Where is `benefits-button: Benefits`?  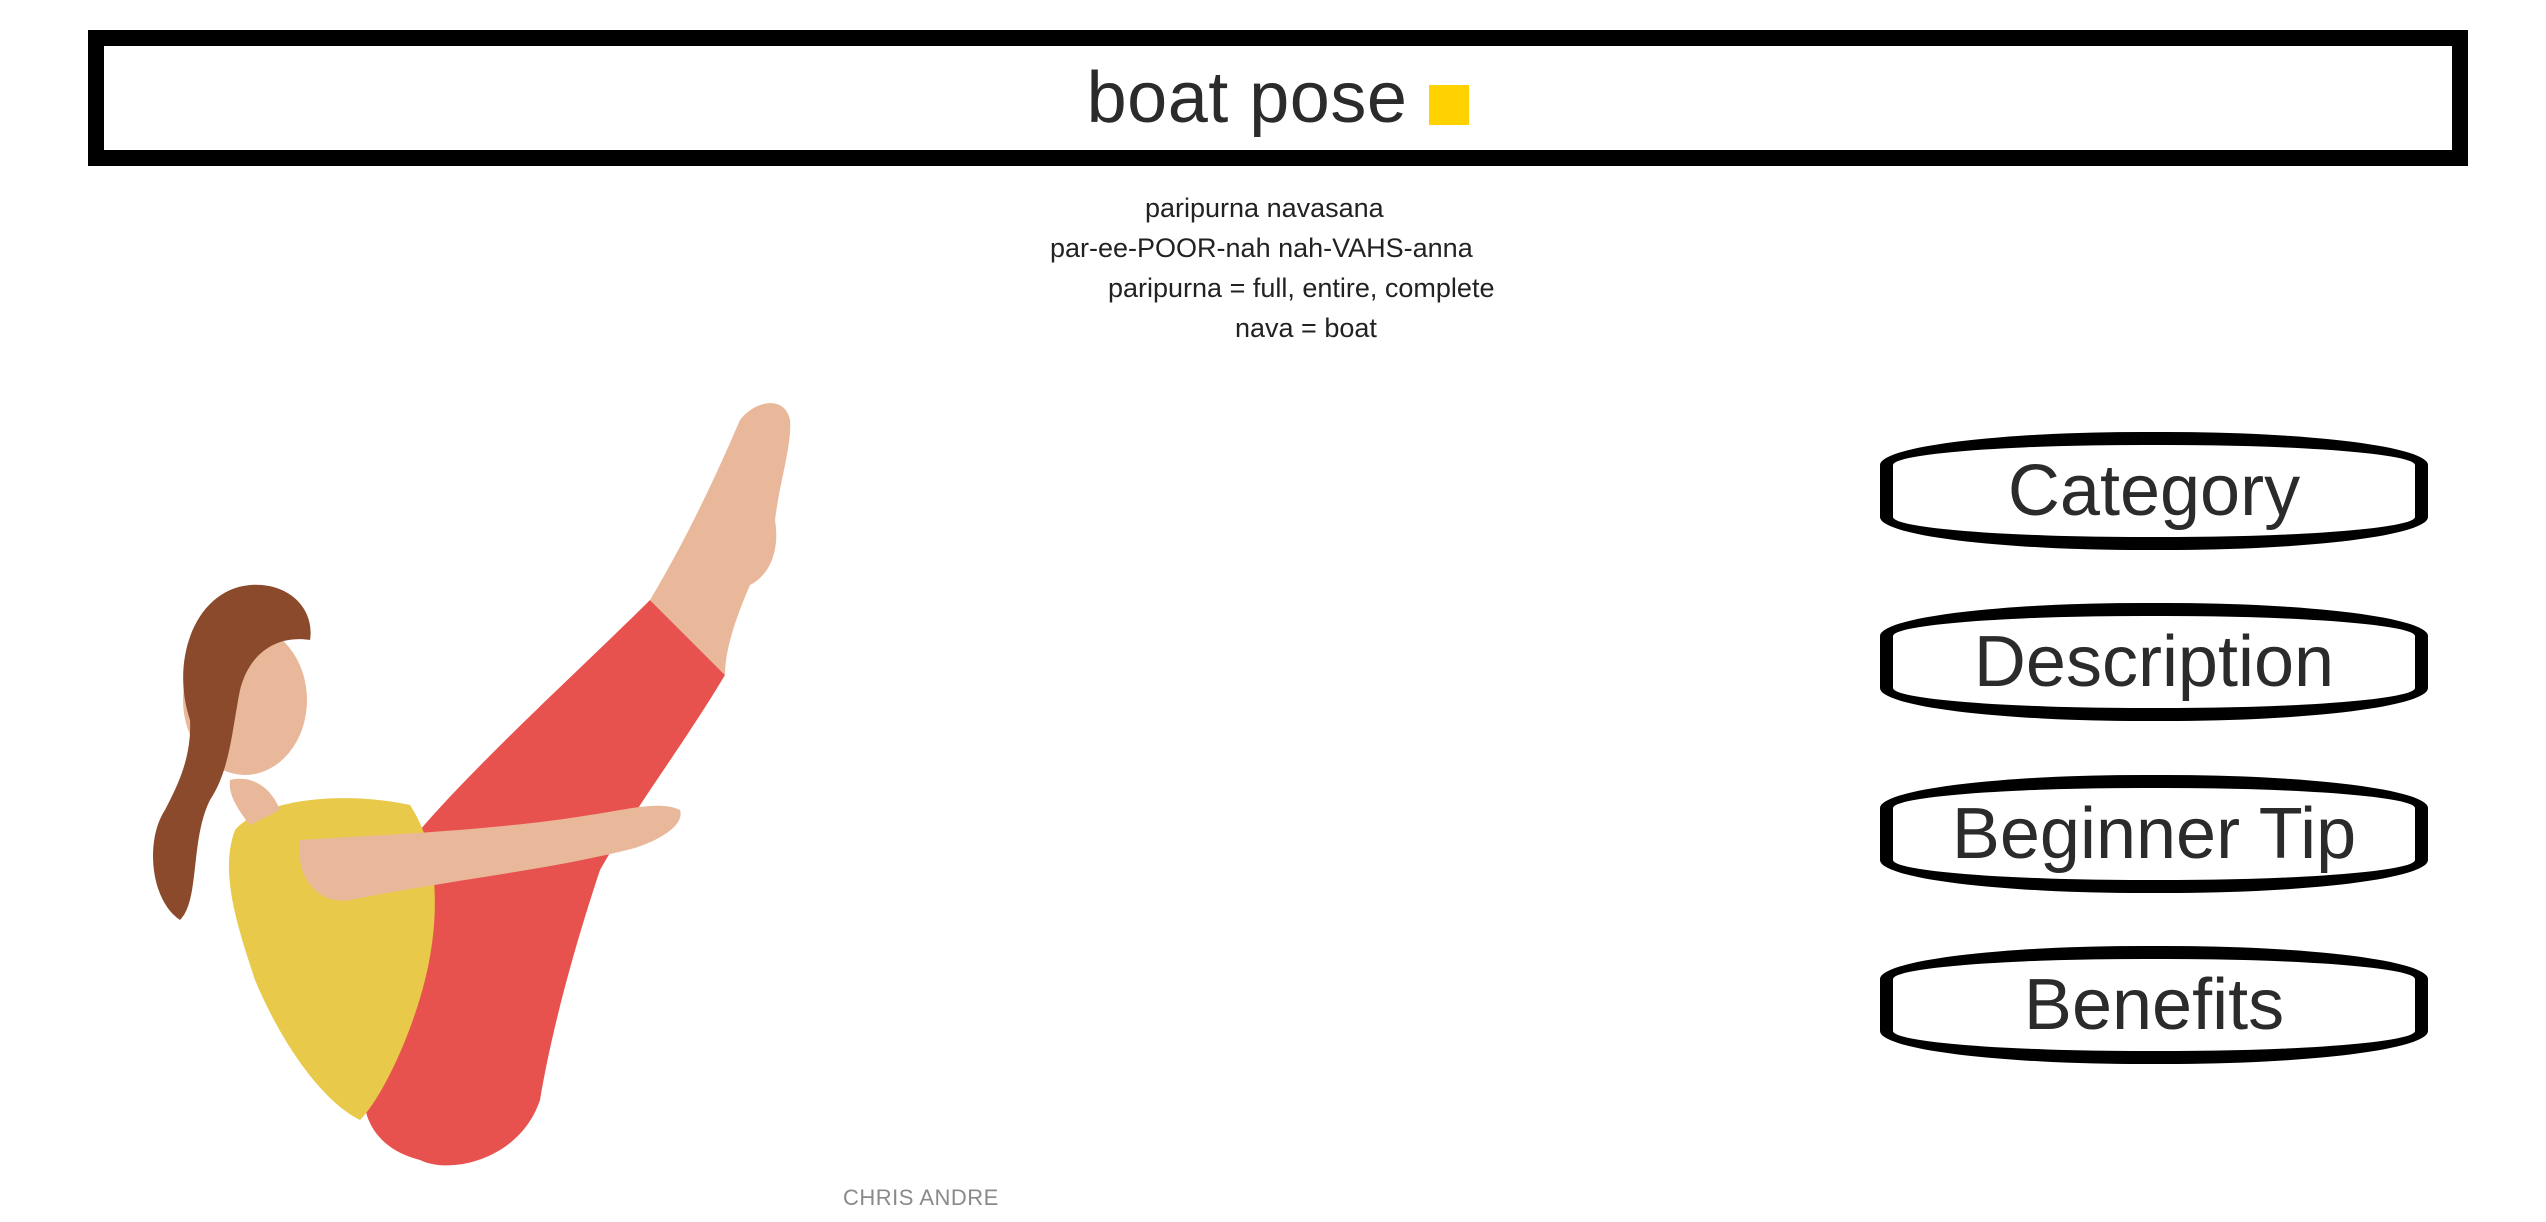 benefits-button: Benefits is located at coordinates (2154, 1005).